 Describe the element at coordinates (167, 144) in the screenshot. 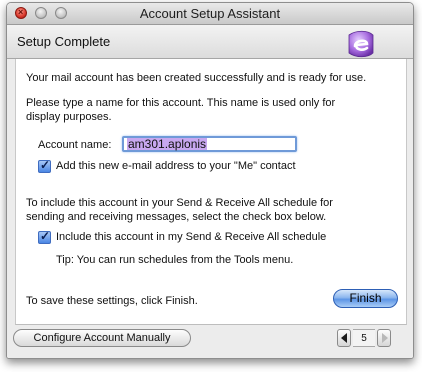

I see `account-name-value: am301.aplonis` at that location.